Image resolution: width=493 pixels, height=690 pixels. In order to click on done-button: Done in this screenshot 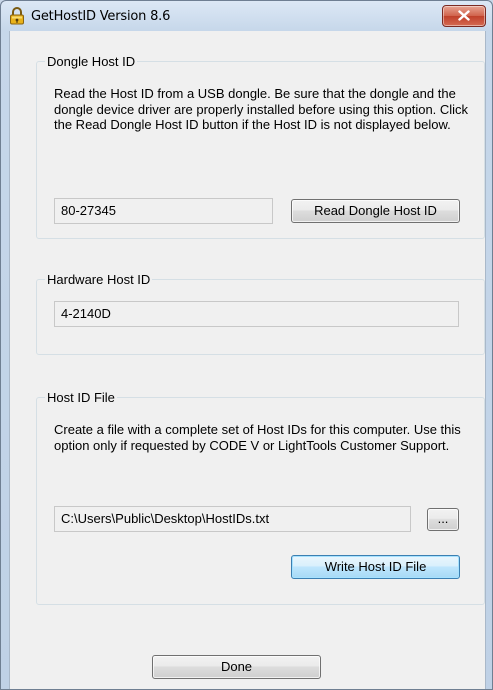, I will do `click(236, 667)`.